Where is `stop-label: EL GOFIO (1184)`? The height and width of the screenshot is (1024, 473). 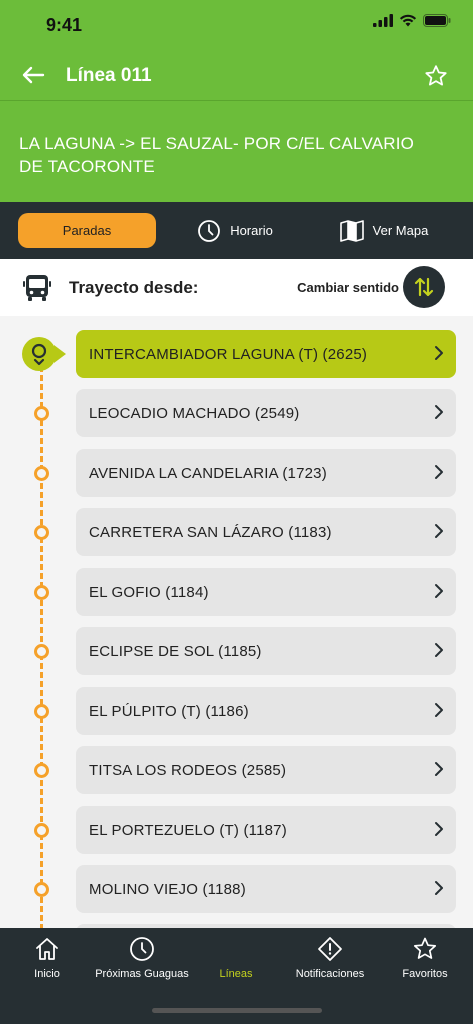
stop-label: EL GOFIO (1184) is located at coordinates (149, 592).